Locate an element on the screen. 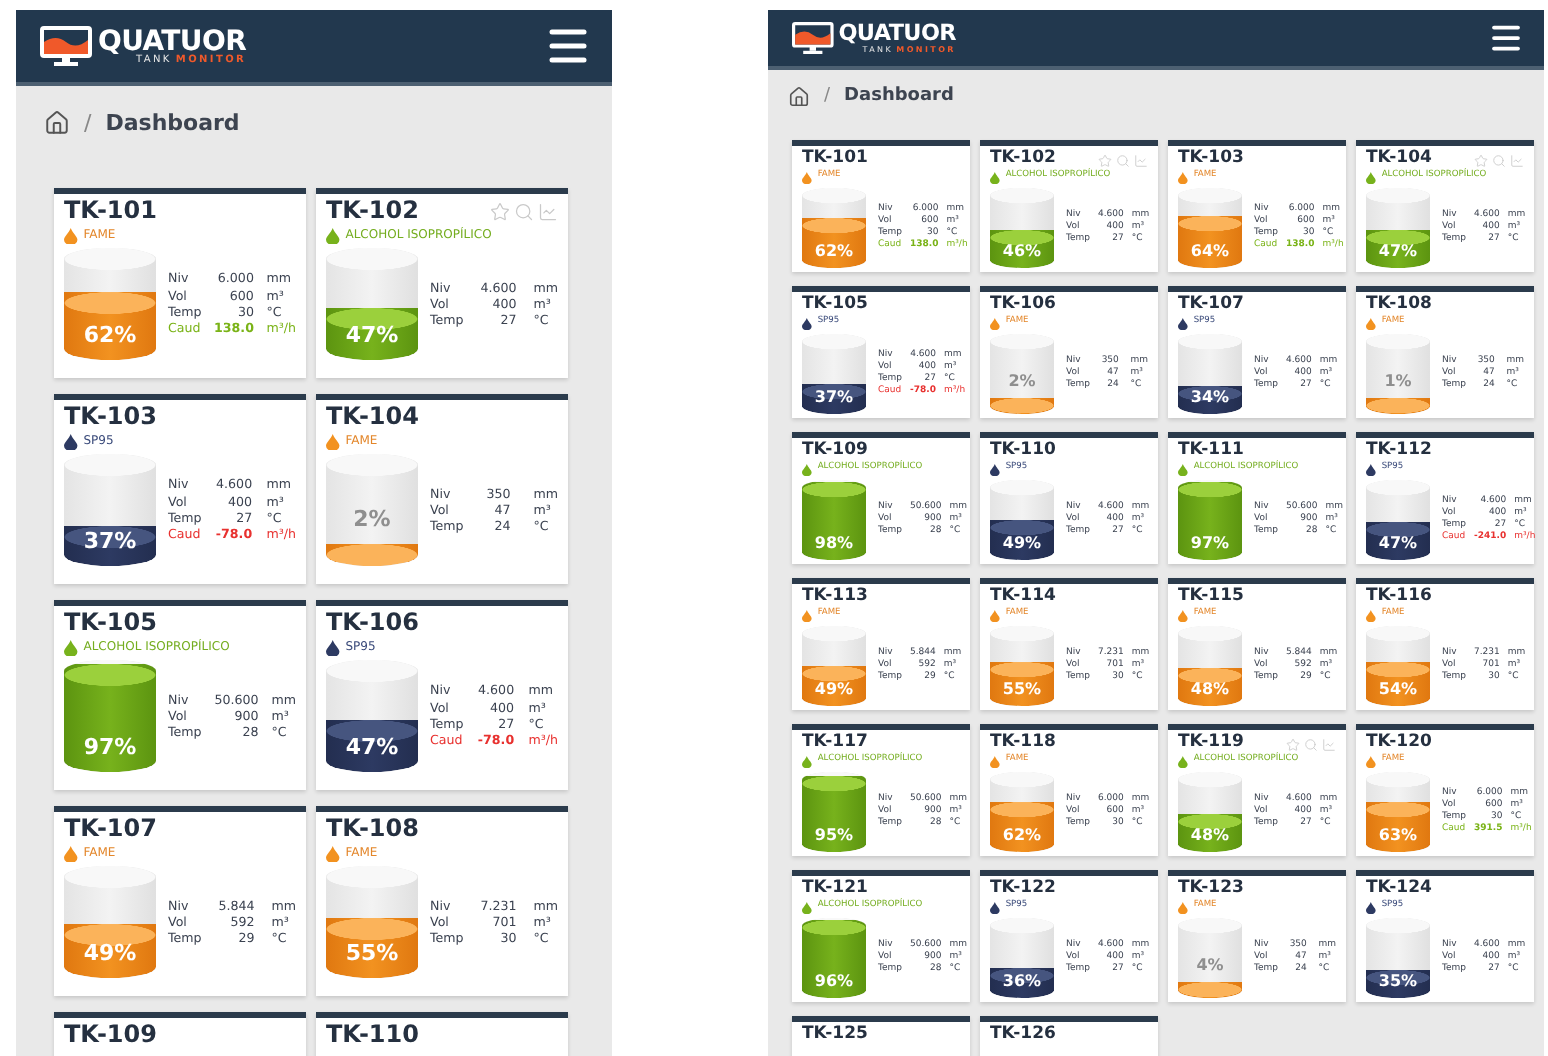  level-percent: 4% is located at coordinates (1210, 964).